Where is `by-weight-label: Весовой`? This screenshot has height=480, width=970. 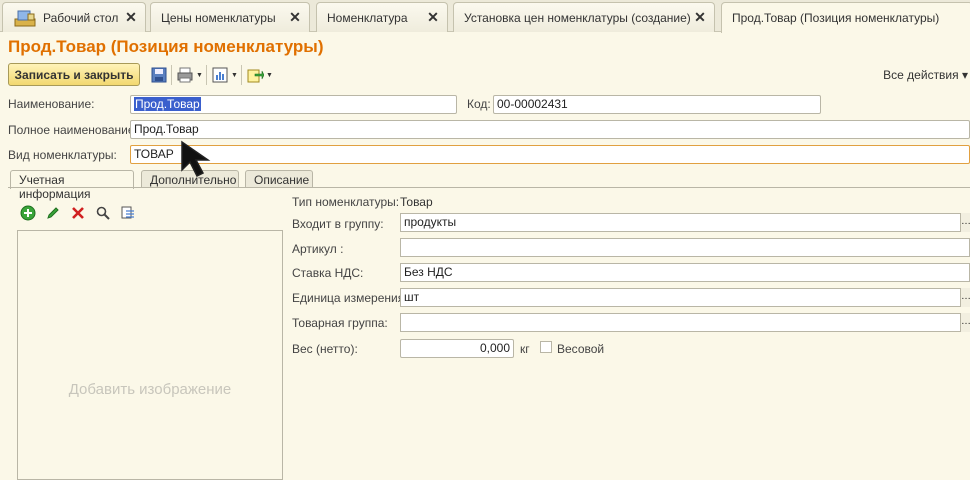
by-weight-label: Весовой is located at coordinates (581, 349).